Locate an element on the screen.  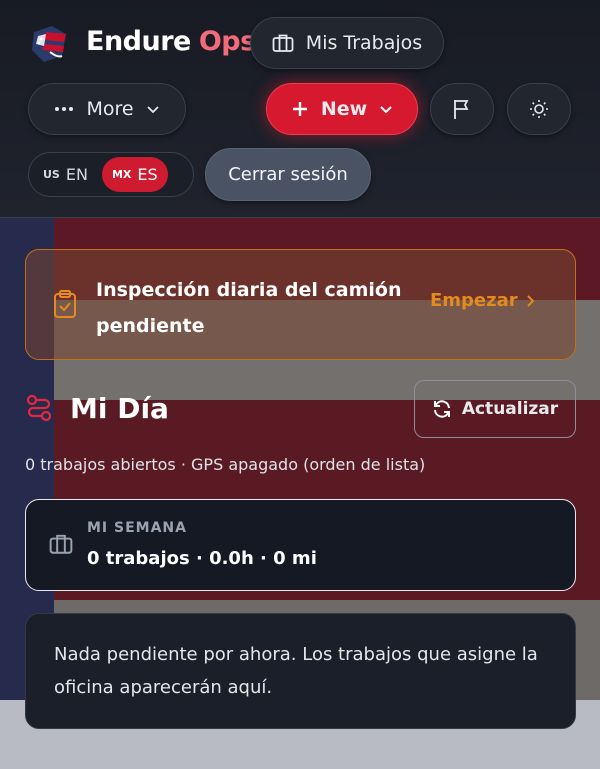
theme-toggle-button is located at coordinates (539, 109).